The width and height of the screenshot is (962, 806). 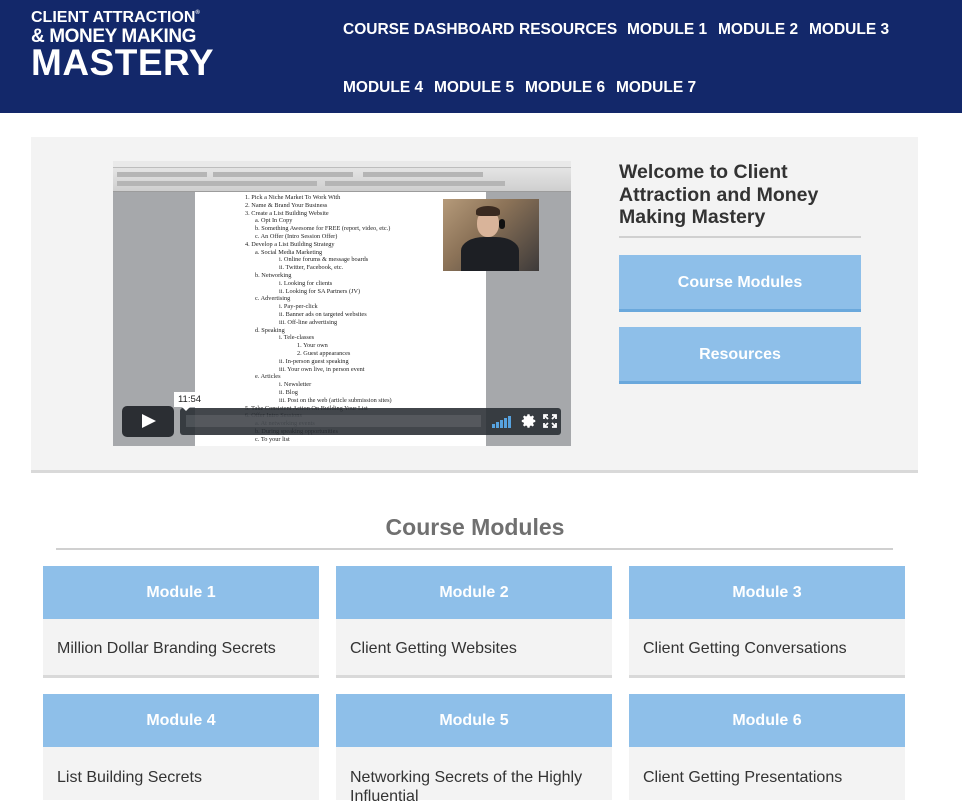 What do you see at coordinates (740, 355) in the screenshot?
I see `resources-button: Resources` at bounding box center [740, 355].